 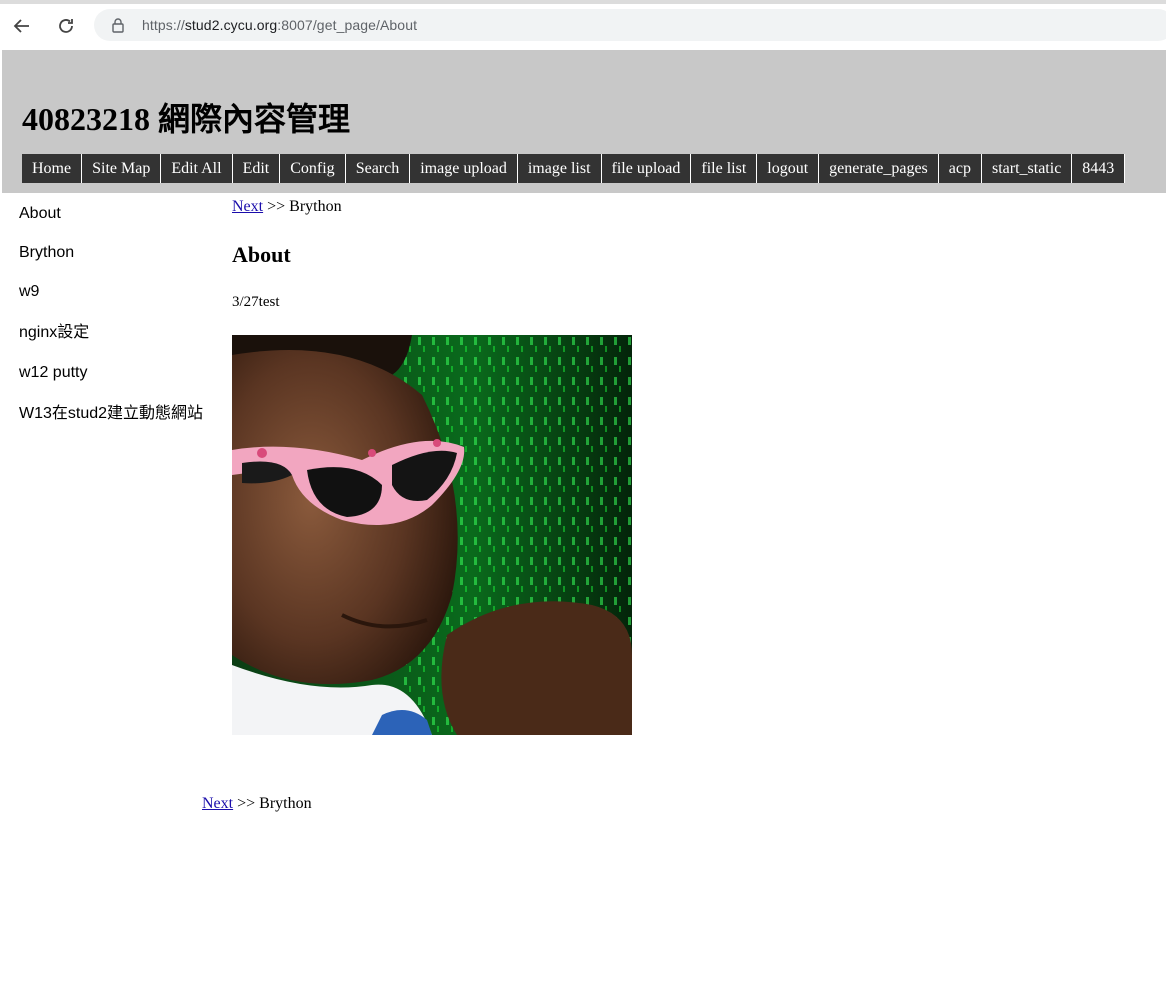 What do you see at coordinates (559, 168) in the screenshot?
I see `menu-item-image-list: image list` at bounding box center [559, 168].